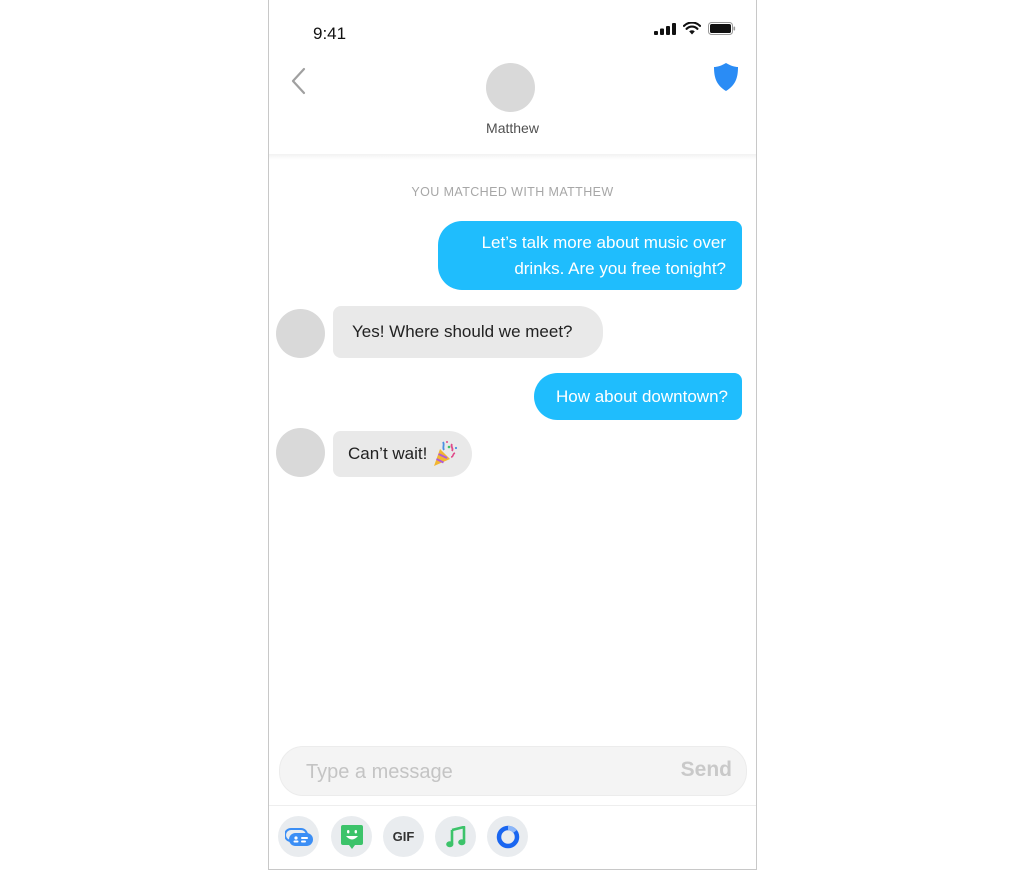 The image size is (1024, 871). Describe the element at coordinates (641, 396) in the screenshot. I see `message-text: How about downtown?` at that location.